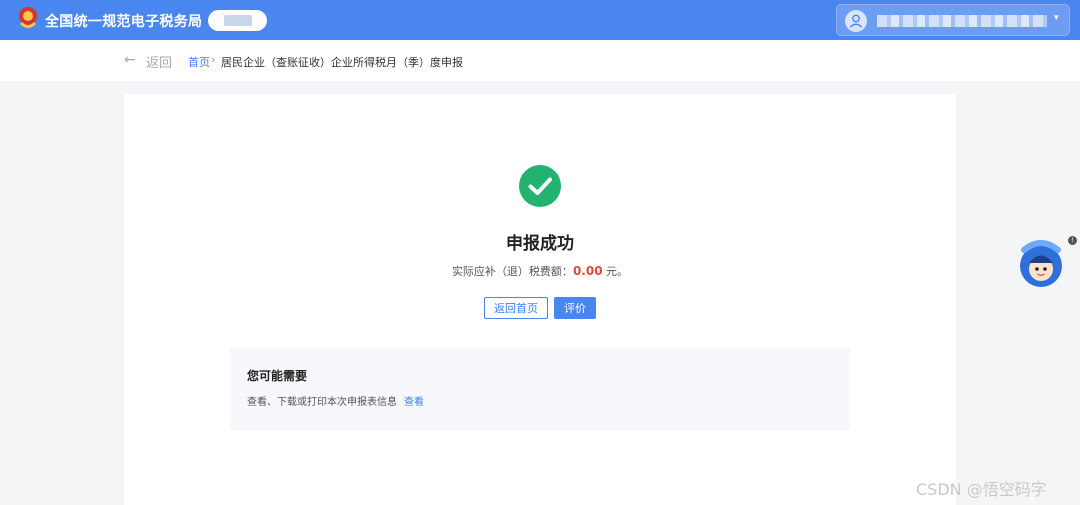 This screenshot has width=1080, height=505. I want to click on back-arrow-icon: ←, so click(130, 60).